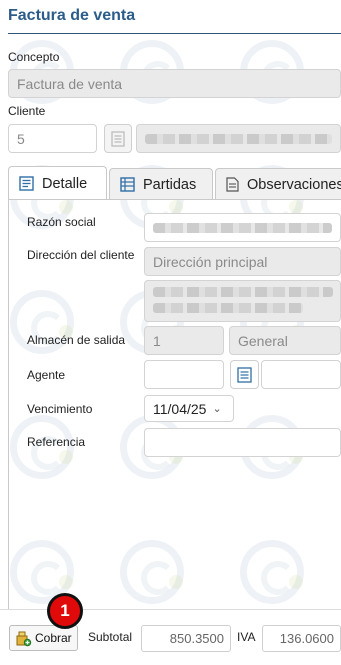 This screenshot has width=341, height=665. I want to click on tab-partidas: Partidas, so click(161, 184).